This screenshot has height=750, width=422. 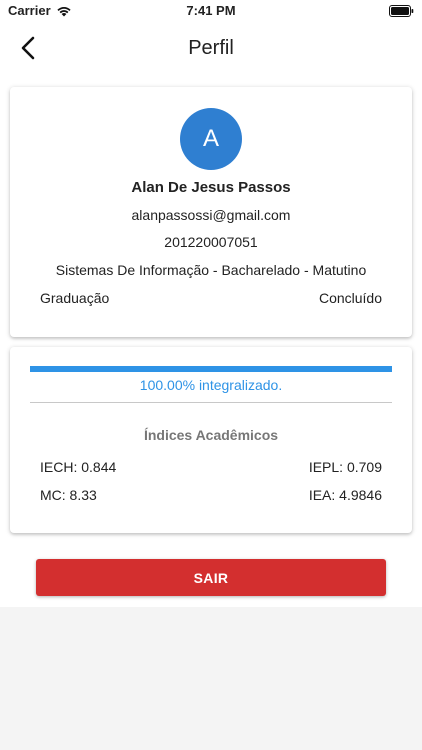 What do you see at coordinates (401, 11) in the screenshot?
I see `battery-icon` at bounding box center [401, 11].